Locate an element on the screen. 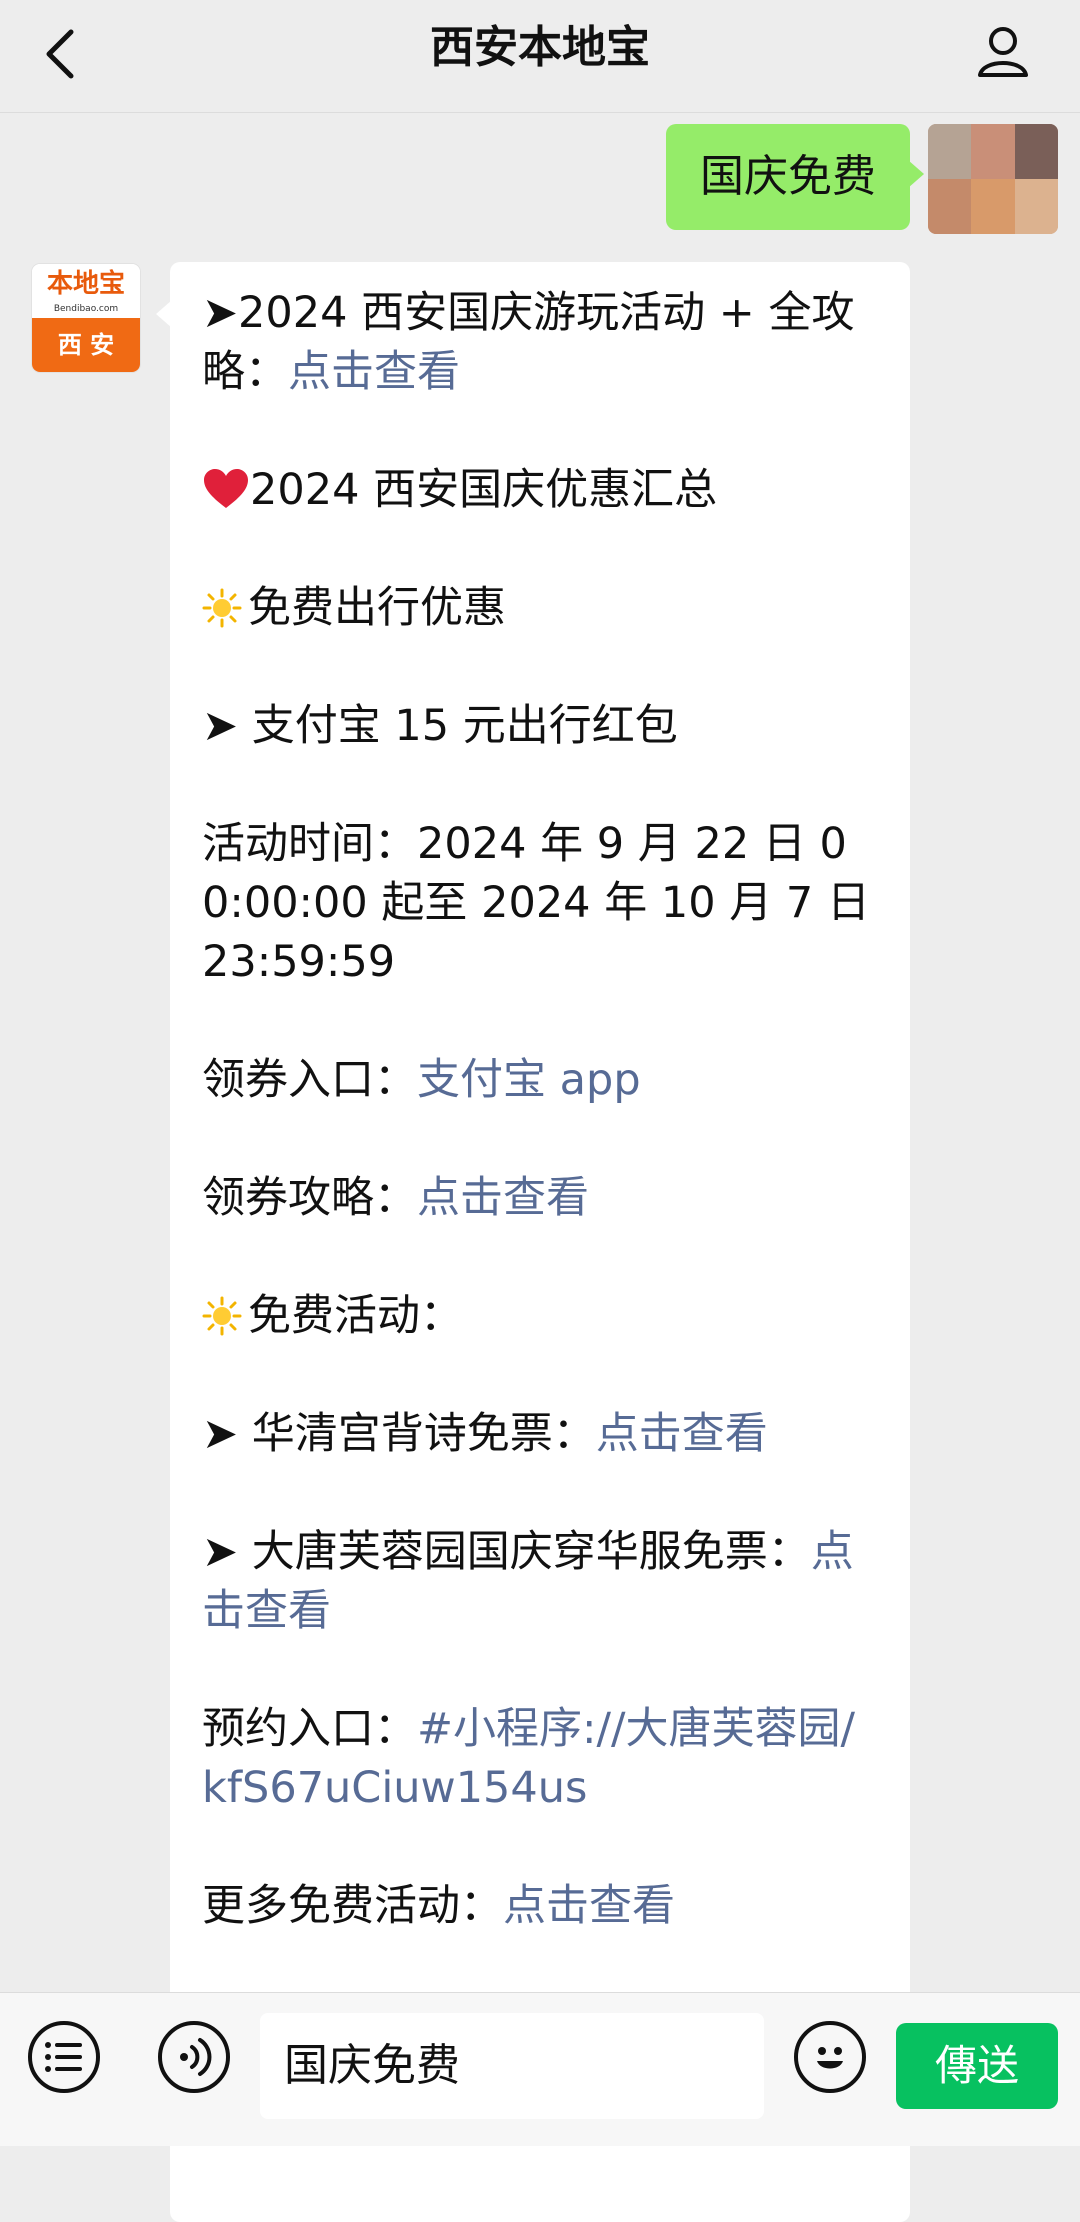 This screenshot has height=2222, width=1080. message-line: 更多免费活动：点击查看 is located at coordinates (438, 1906).